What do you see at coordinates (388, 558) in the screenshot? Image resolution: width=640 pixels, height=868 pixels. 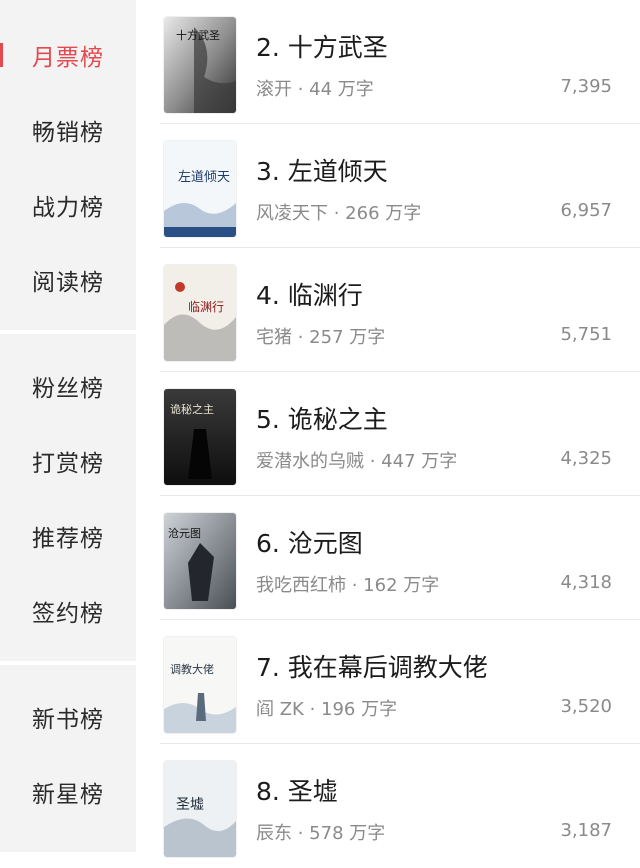 I see `list-item: 沧元图 6. 沧元图 我吃西红柿 · 162 万字 4,318` at bounding box center [388, 558].